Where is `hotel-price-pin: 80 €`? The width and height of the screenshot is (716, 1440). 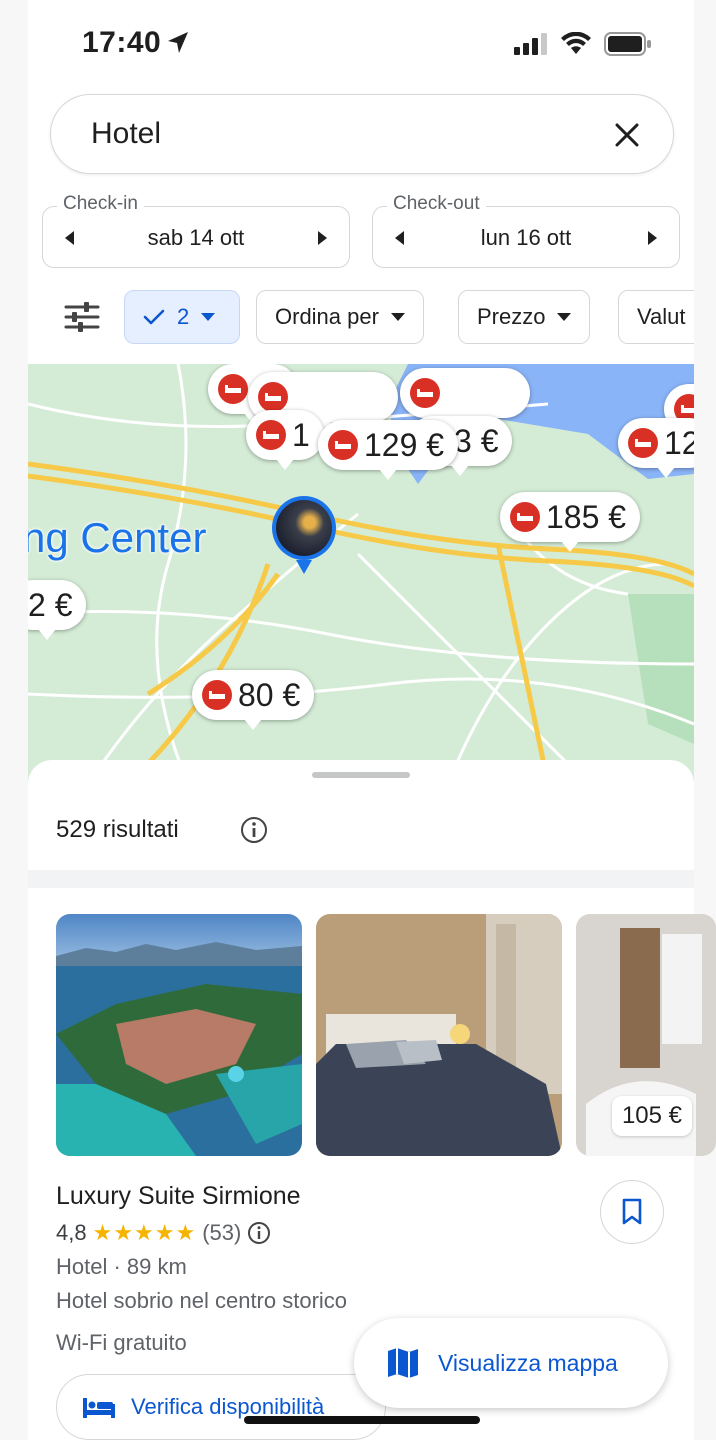 hotel-price-pin: 80 € is located at coordinates (253, 700).